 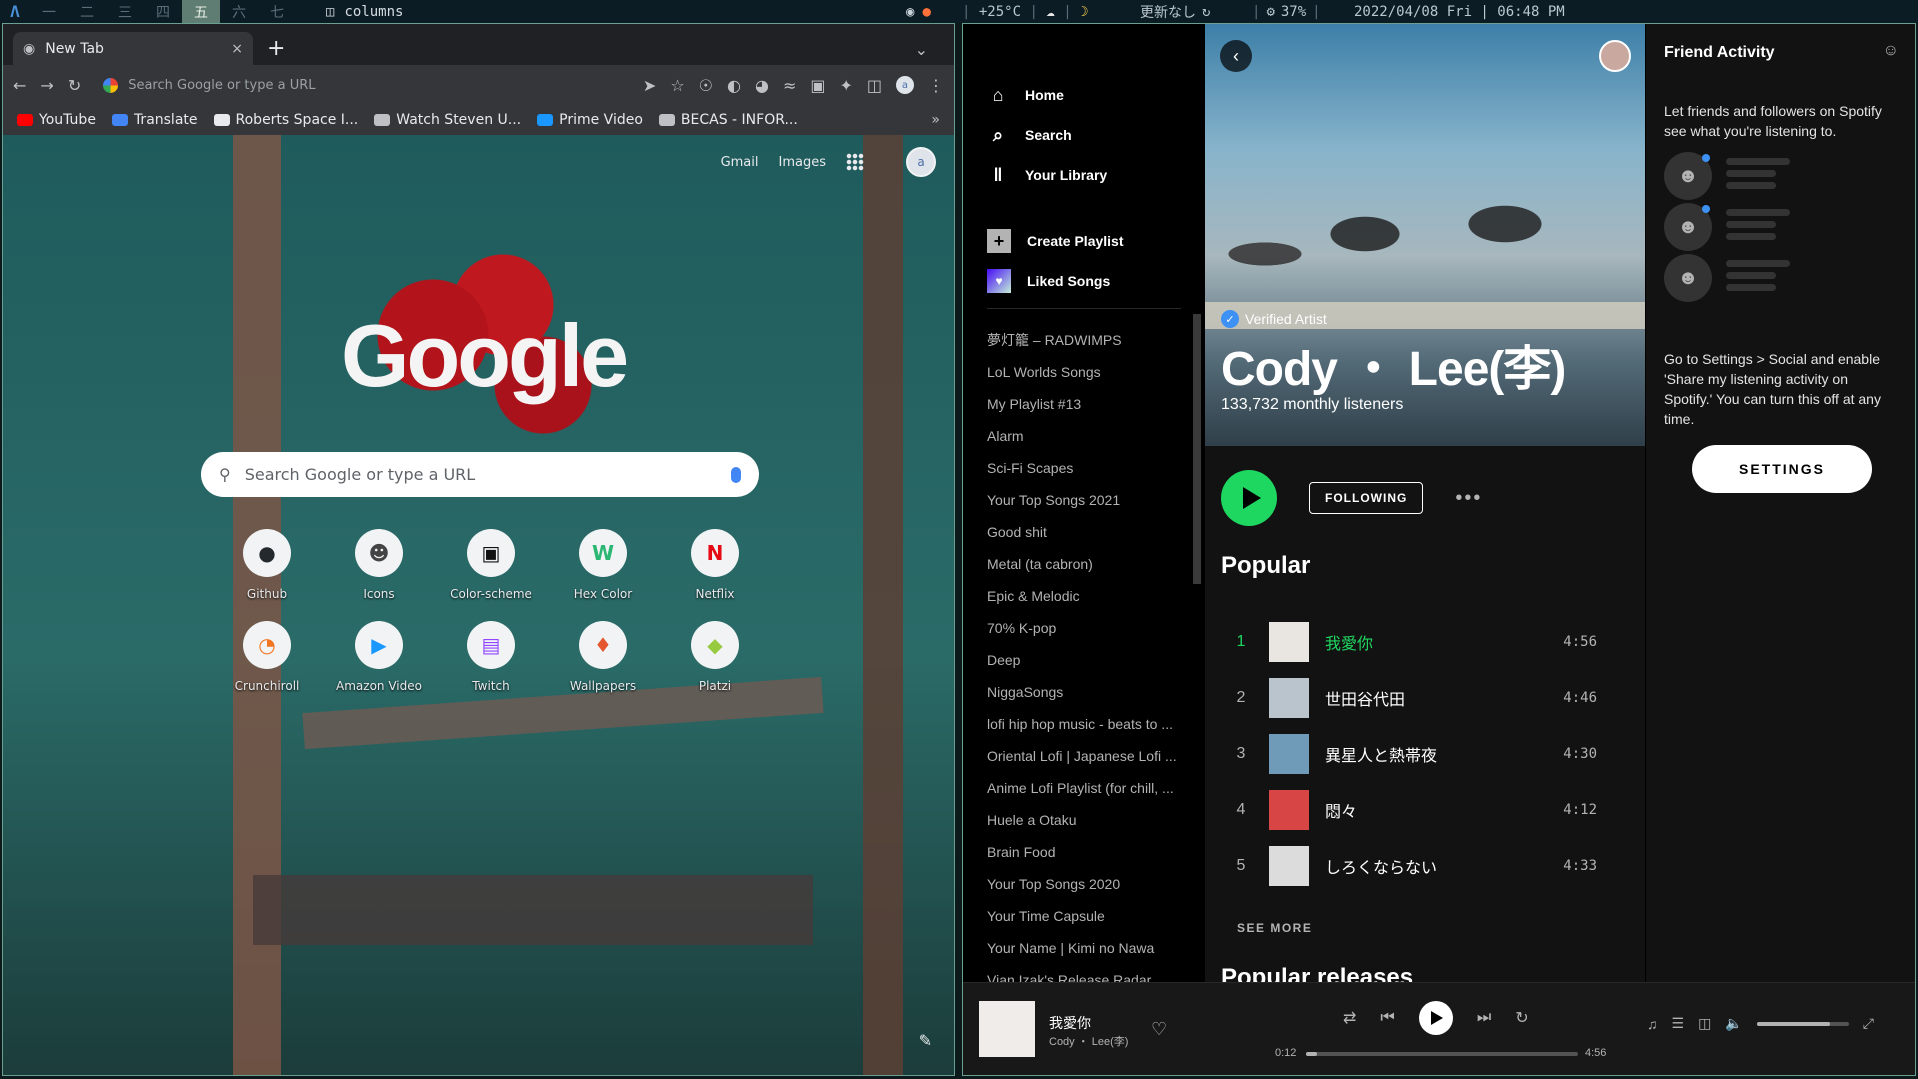 I want to click on playlist-item: NiggaSongs, so click(x=1087, y=692).